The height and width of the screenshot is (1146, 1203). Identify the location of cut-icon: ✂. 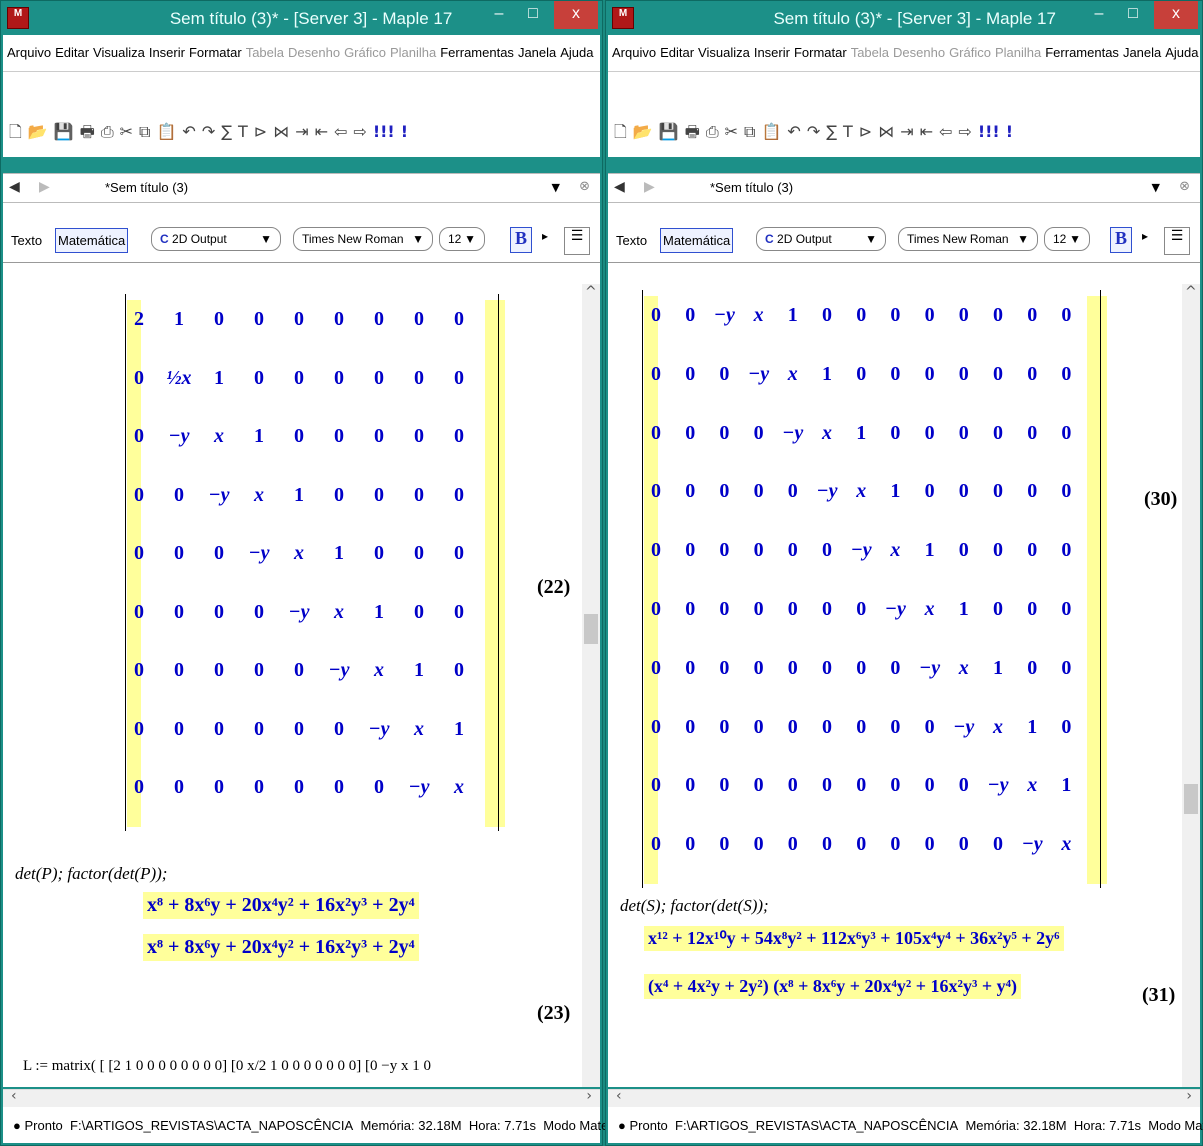
(126, 131).